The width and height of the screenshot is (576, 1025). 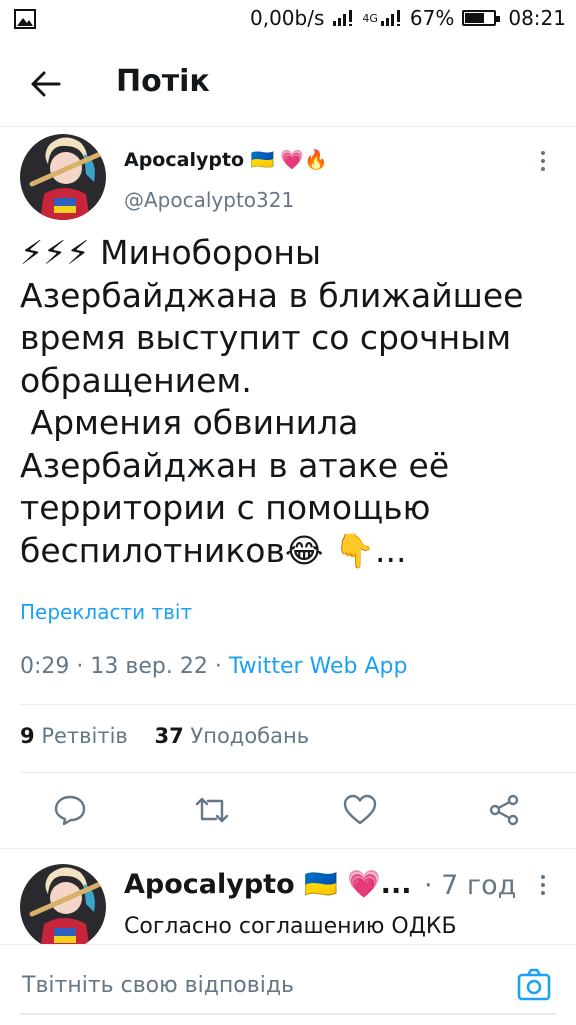 What do you see at coordinates (106, 612) in the screenshot?
I see `translate-tweet-link: Перекласти твіт` at bounding box center [106, 612].